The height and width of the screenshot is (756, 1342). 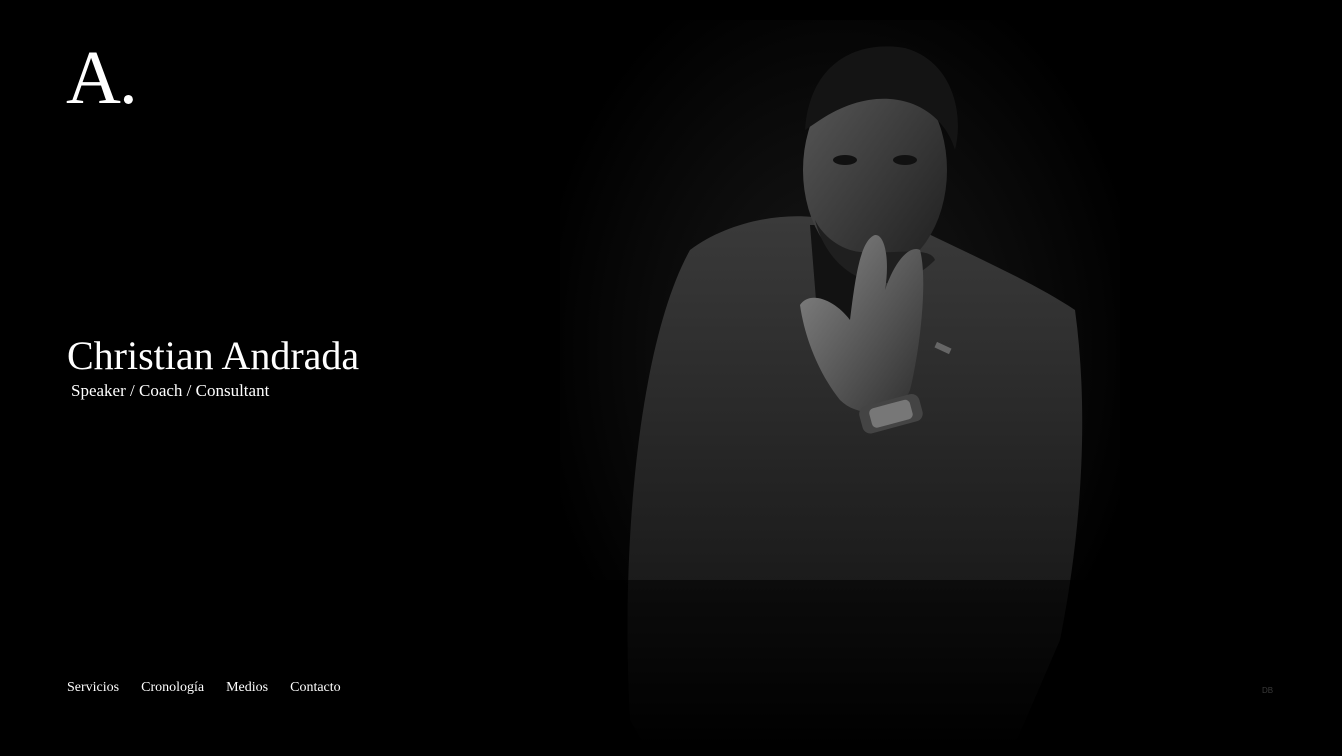 I want to click on hero-subtitle: Speaker / Coach / Consultant, so click(x=170, y=390).